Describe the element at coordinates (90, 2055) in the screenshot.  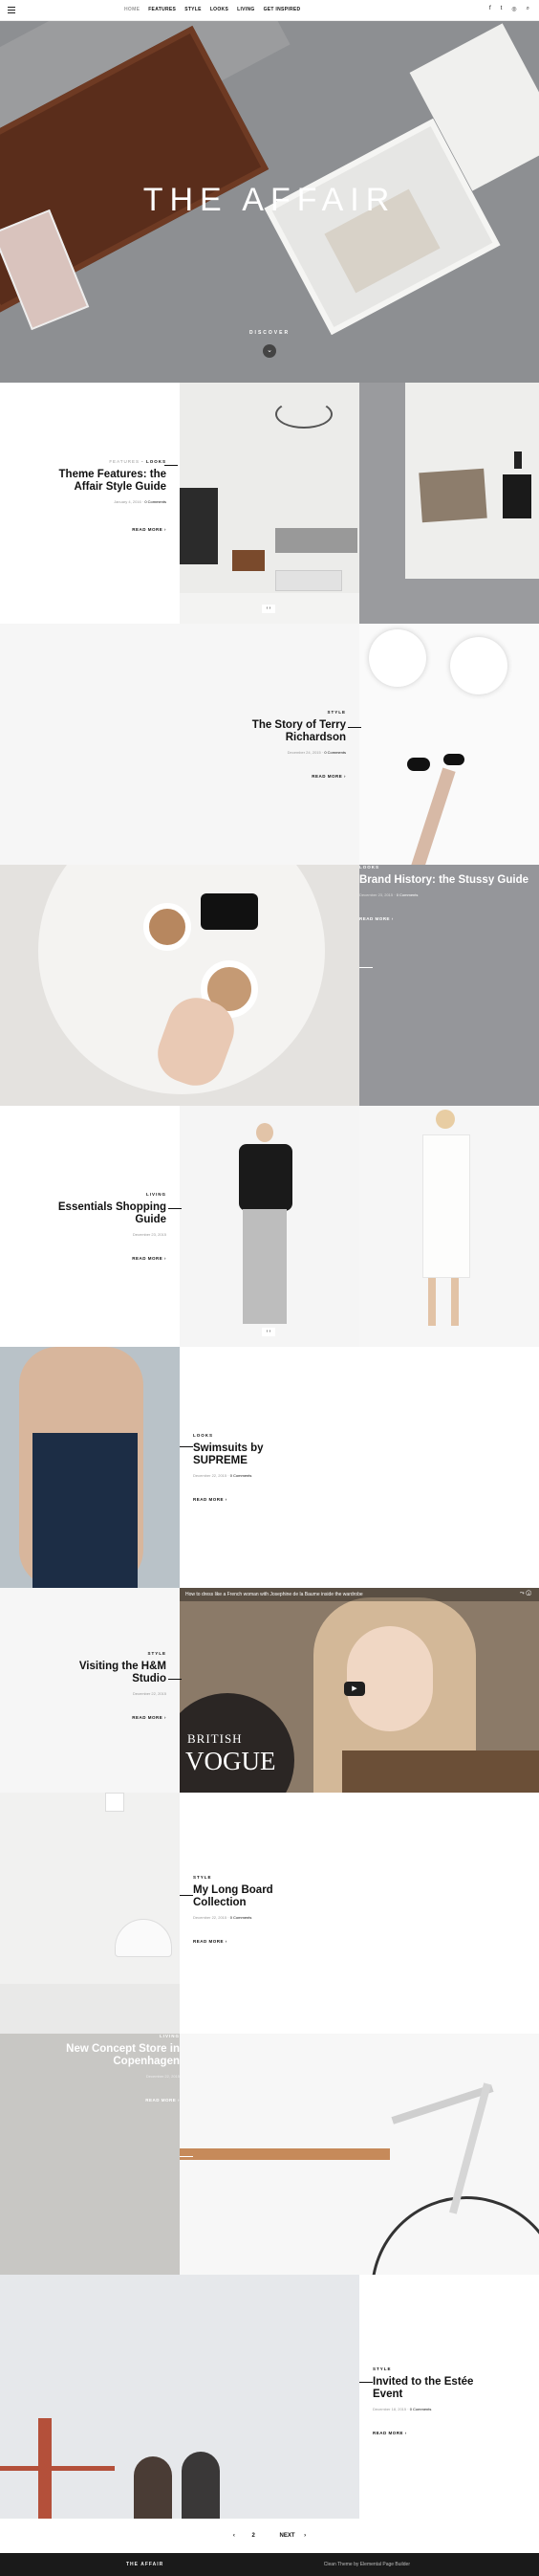
I see `post-title: New Concept Store in Copenhagen` at that location.